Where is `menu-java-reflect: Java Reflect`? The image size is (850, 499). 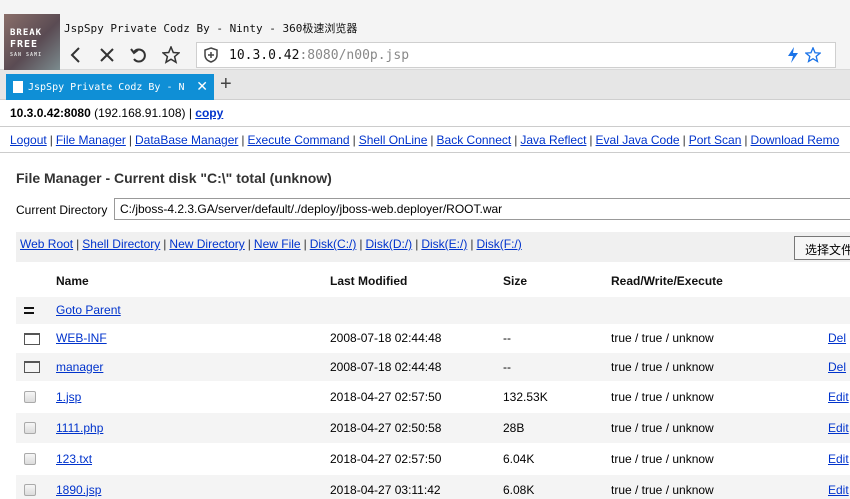 menu-java-reflect: Java Reflect is located at coordinates (553, 140).